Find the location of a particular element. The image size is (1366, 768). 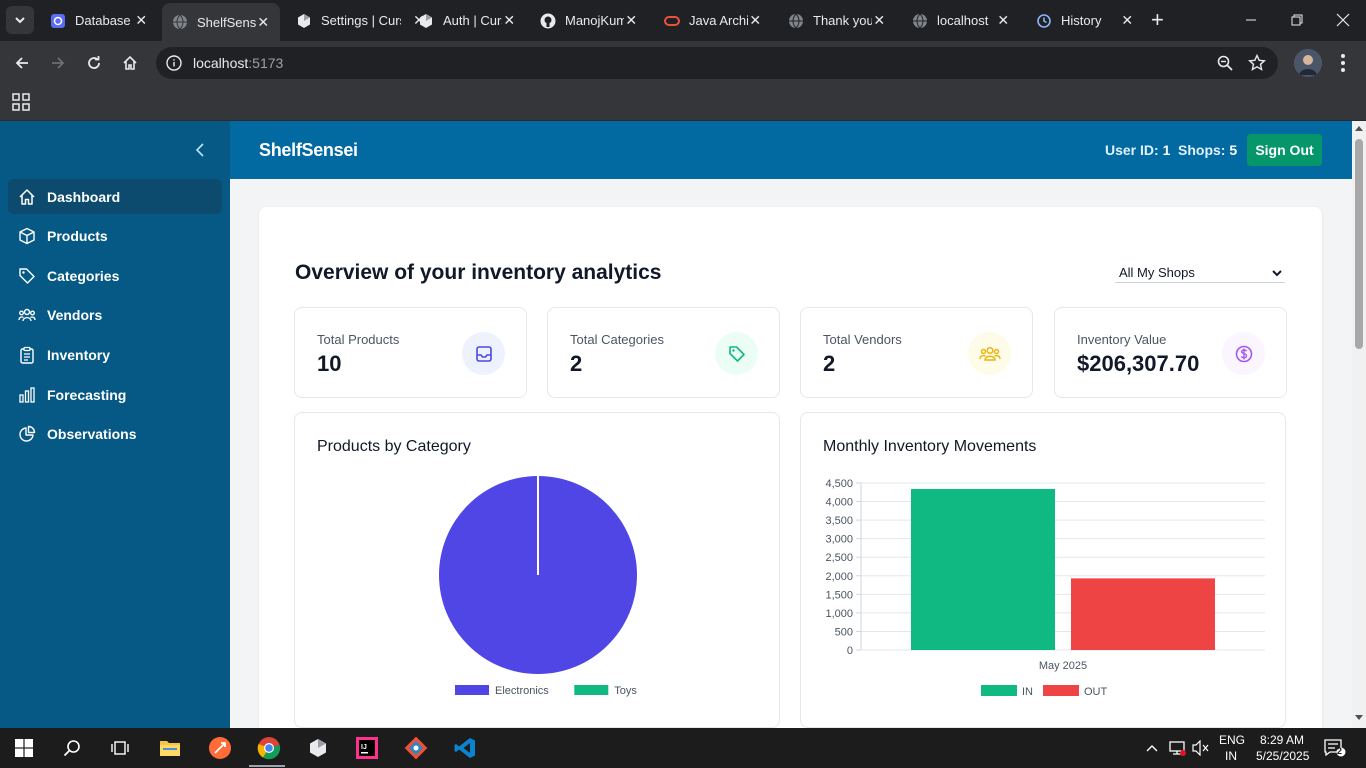

browser-tab: Database ✕ is located at coordinates (99, 20).